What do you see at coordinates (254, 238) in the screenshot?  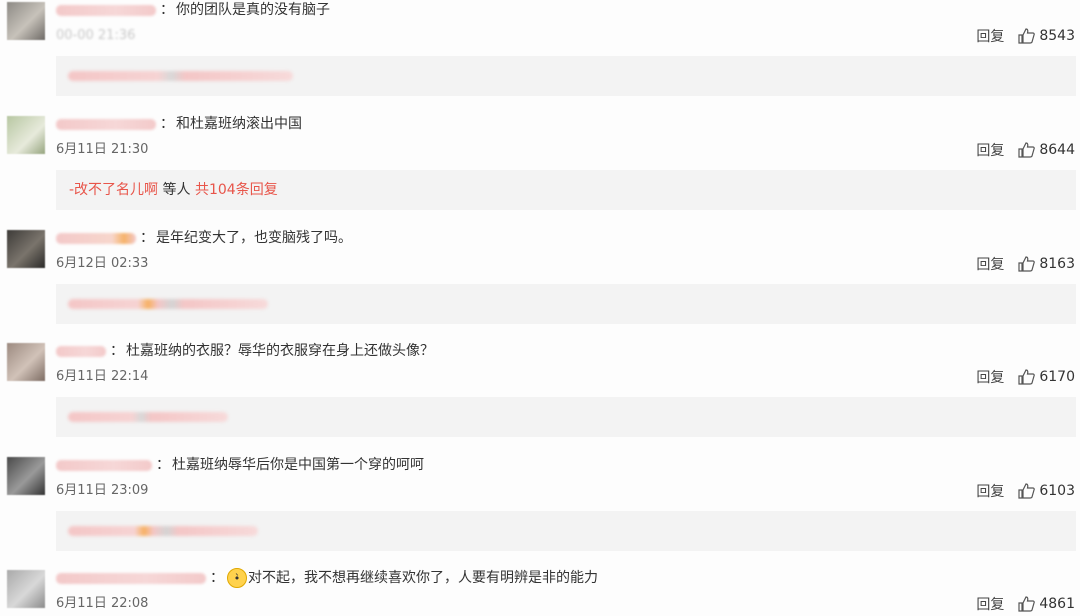 I see `comment-text: 是年纪变大了，也变脑残了吗。` at bounding box center [254, 238].